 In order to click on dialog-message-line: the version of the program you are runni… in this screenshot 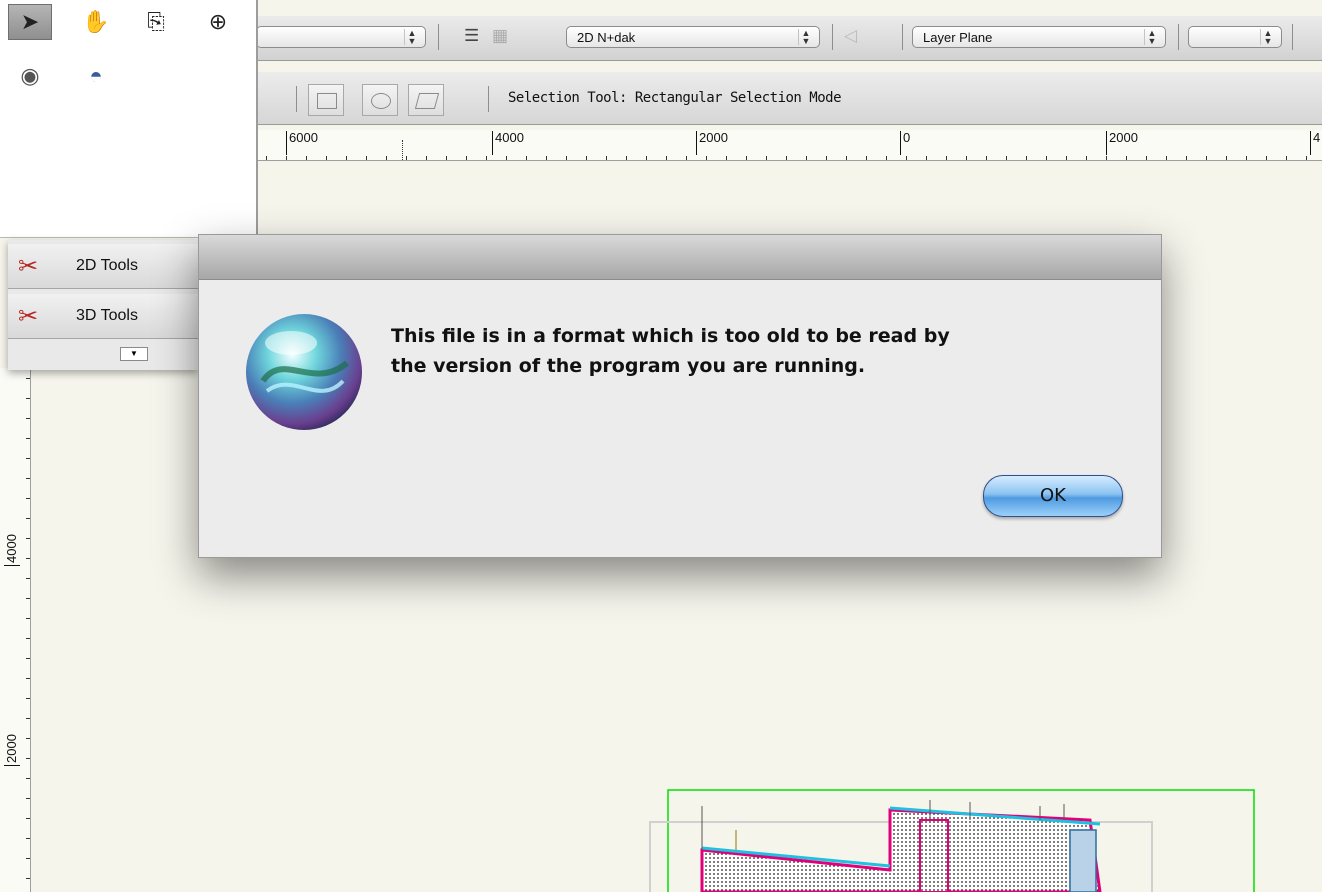, I will do `click(628, 366)`.